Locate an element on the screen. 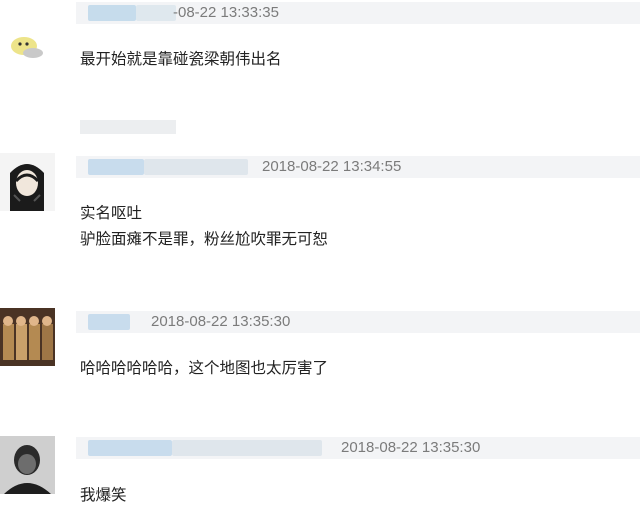  comment-header: -08-22 13:33:35 is located at coordinates (358, 13).